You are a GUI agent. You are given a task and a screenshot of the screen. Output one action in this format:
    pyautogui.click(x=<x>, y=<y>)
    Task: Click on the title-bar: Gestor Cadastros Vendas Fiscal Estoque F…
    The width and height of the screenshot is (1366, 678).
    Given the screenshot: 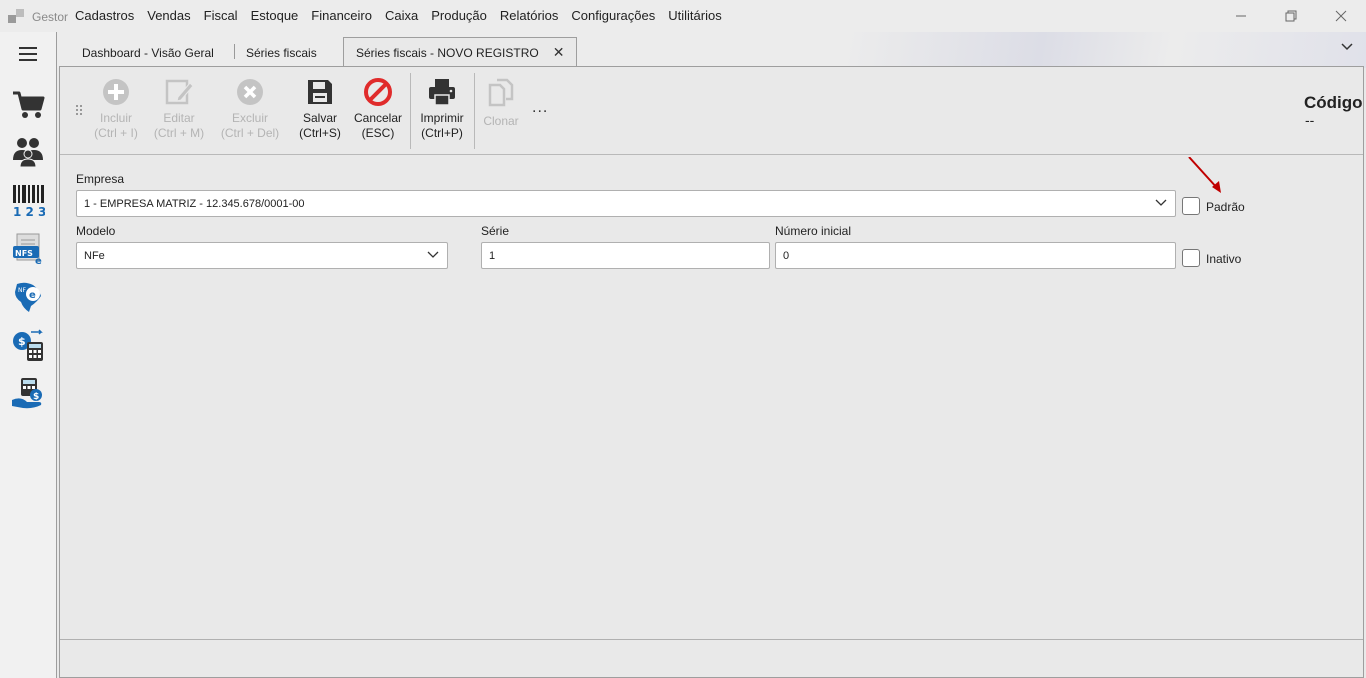 What is the action you would take?
    pyautogui.click(x=683, y=16)
    